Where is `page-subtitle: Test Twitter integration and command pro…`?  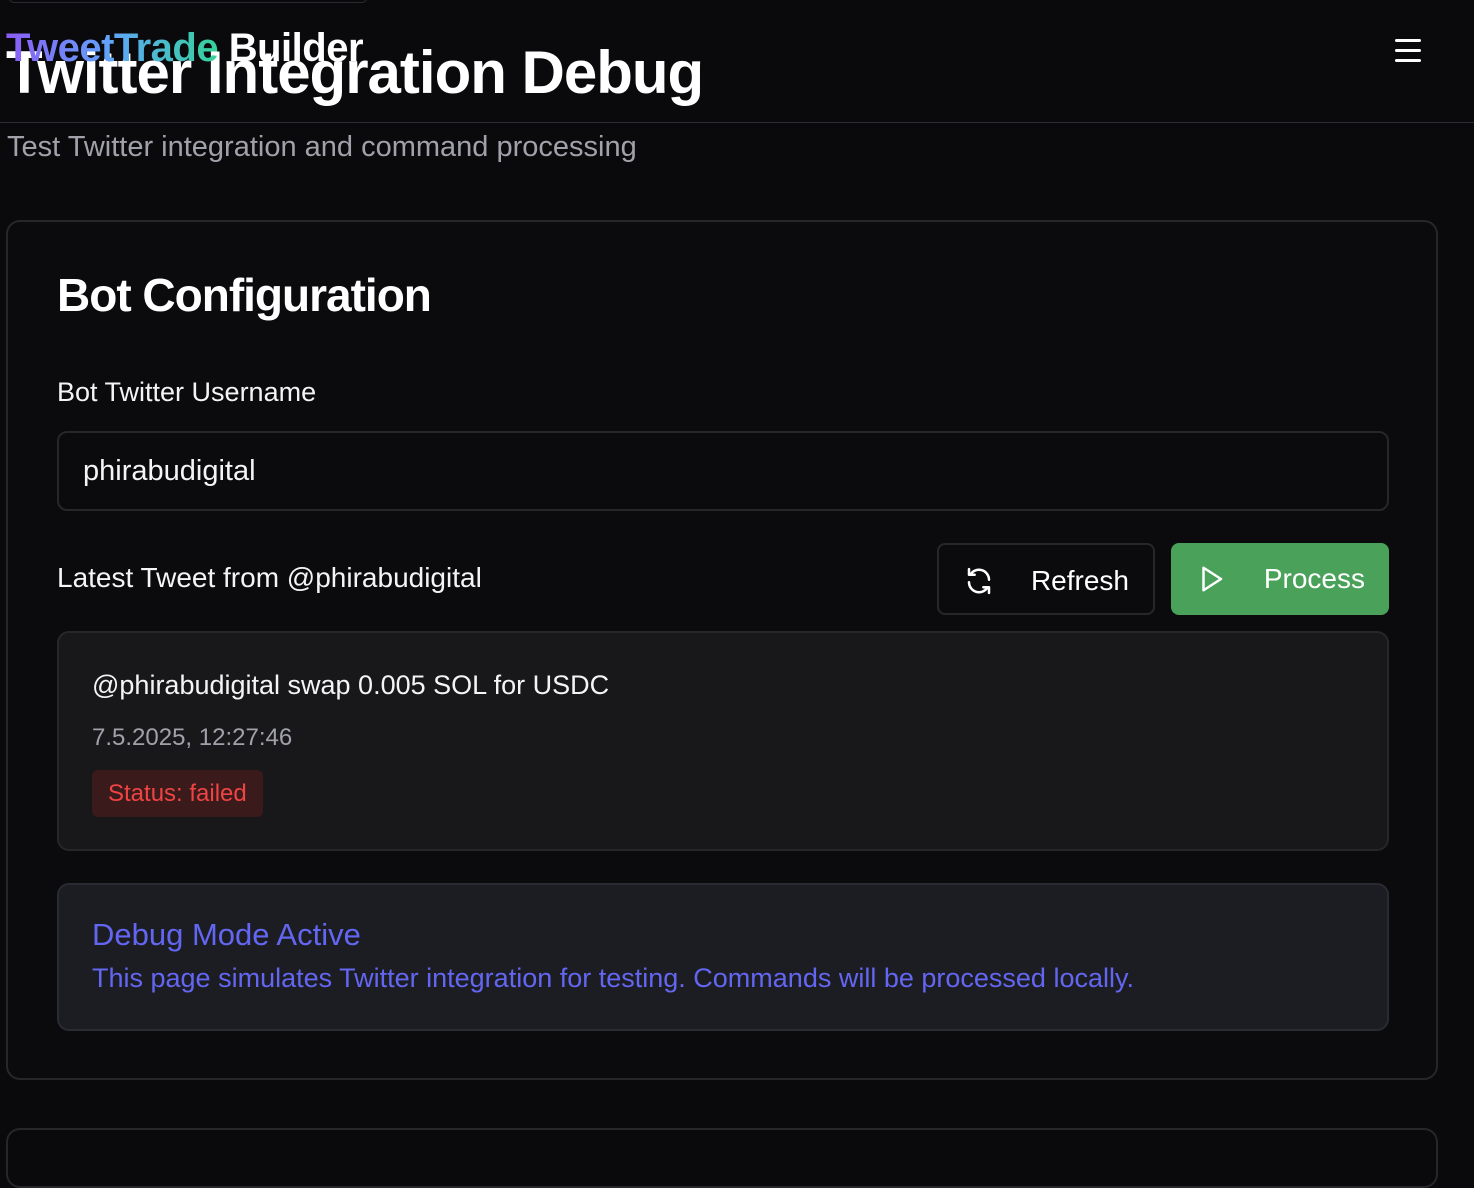 page-subtitle: Test Twitter integration and command pro… is located at coordinates (322, 147).